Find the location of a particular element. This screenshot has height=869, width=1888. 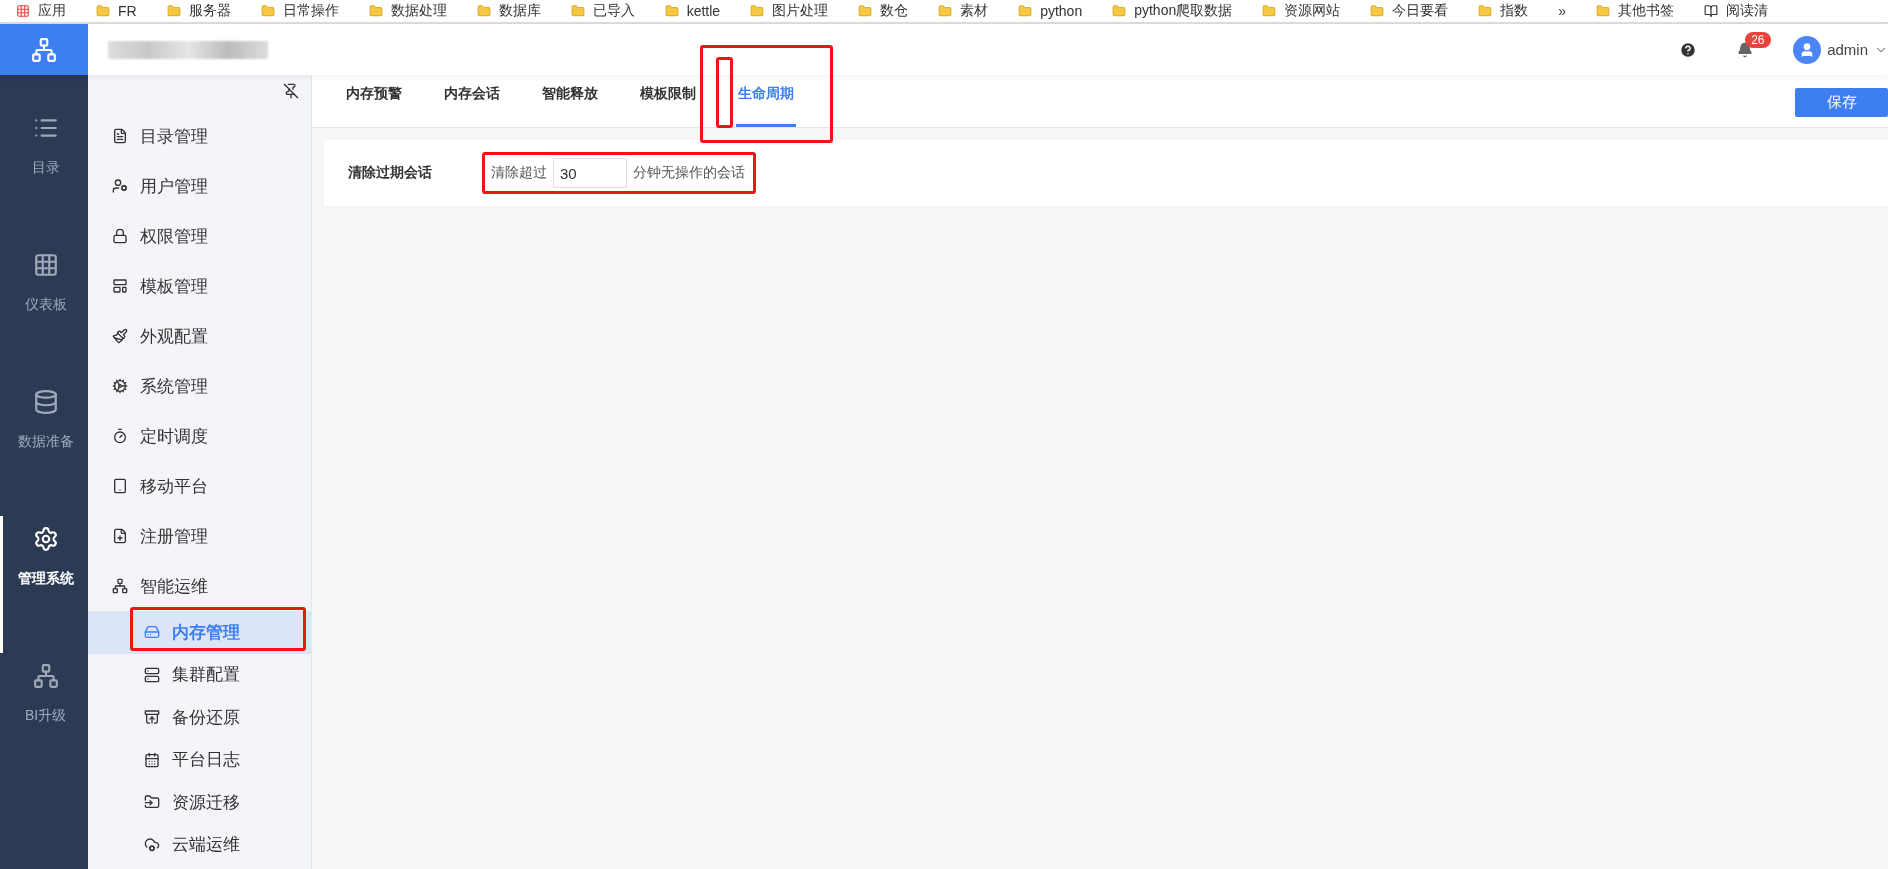

bookmark: 数仓 is located at coordinates (894, 11).